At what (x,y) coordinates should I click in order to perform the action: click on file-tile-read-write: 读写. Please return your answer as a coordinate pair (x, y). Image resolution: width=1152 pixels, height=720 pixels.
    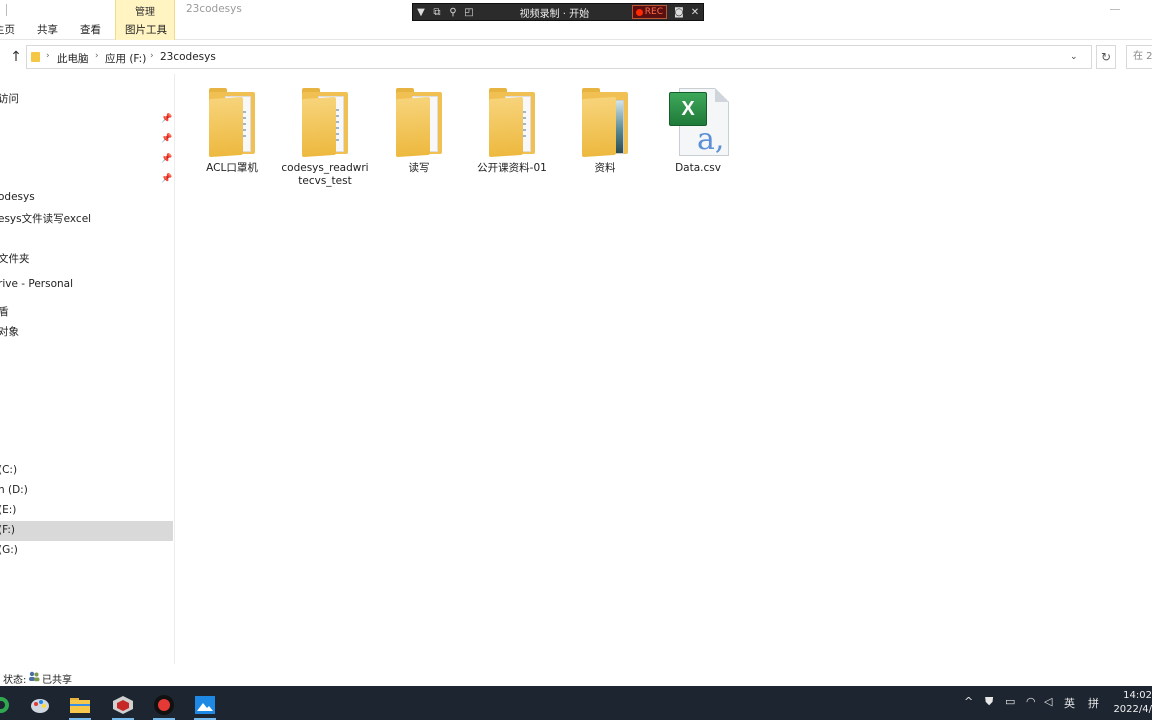
    Looking at the image, I should click on (419, 131).